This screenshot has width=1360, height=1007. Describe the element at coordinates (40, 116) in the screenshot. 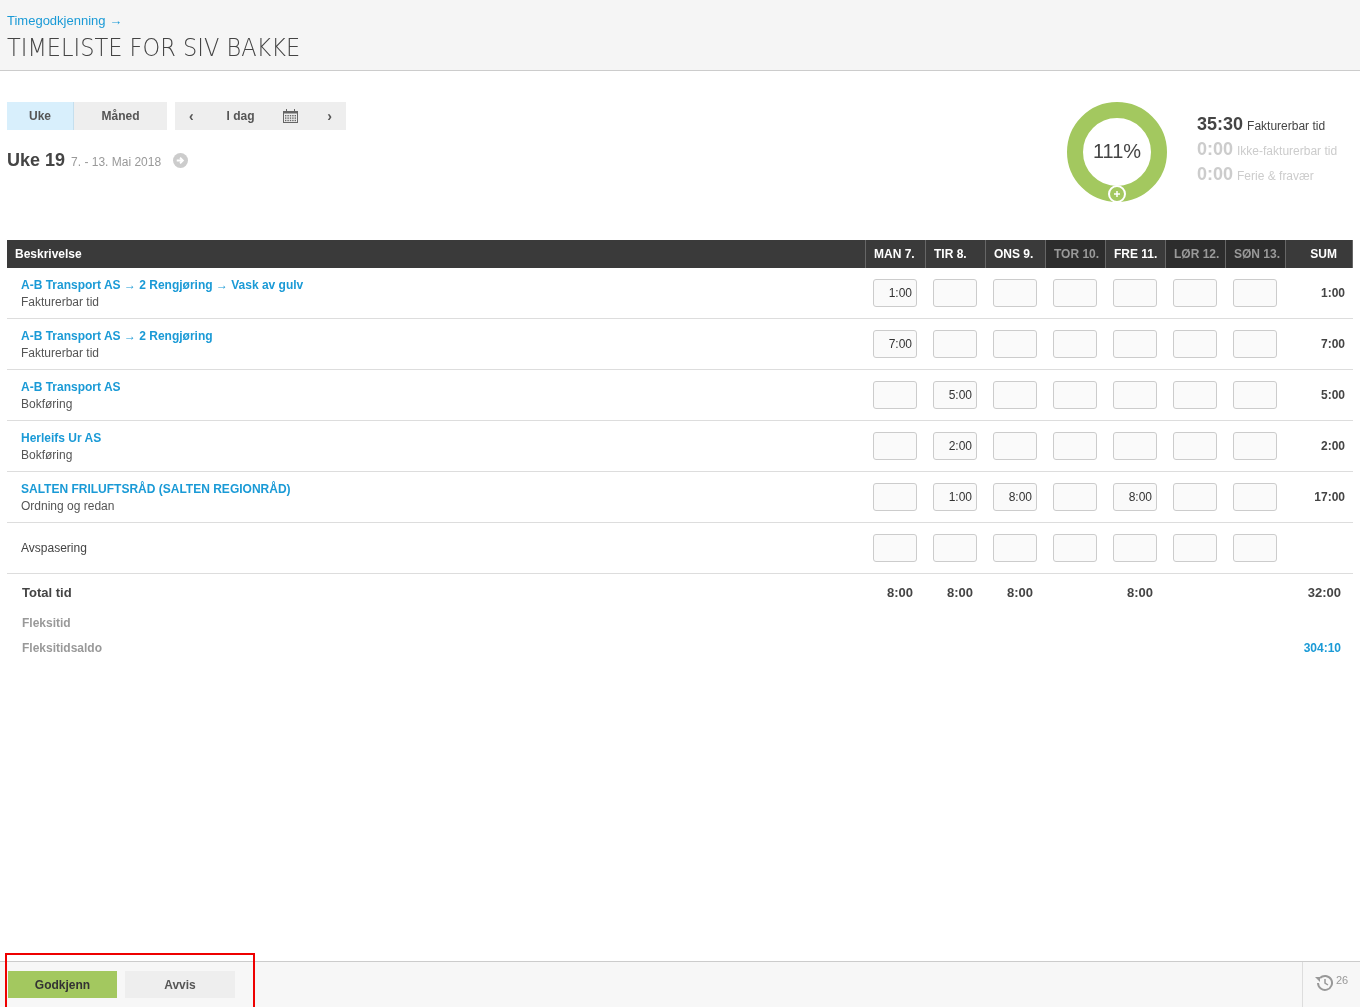

I see `view-tab: Uke` at that location.